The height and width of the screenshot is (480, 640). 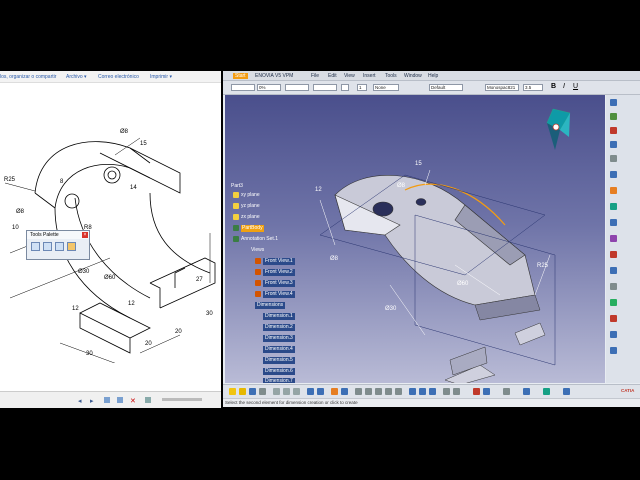 I want to click on menu-enovia: ENOVIA V5 VPM, so click(x=274, y=76).